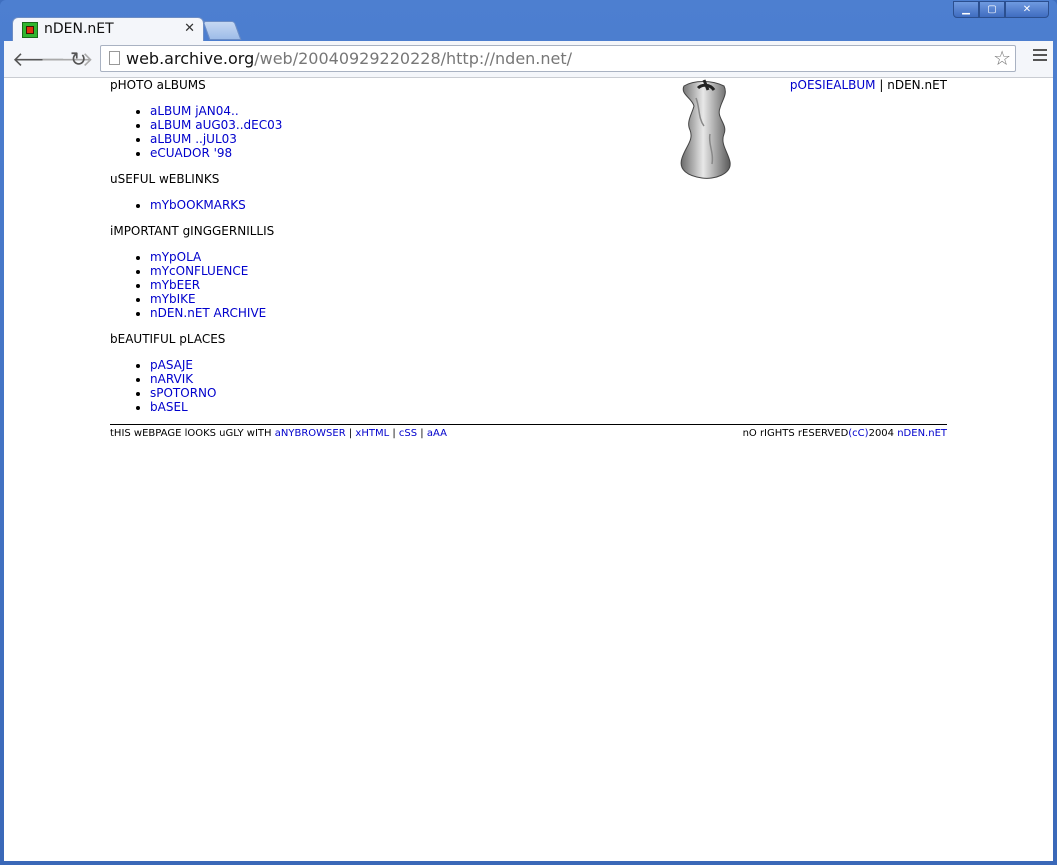 This screenshot has height=865, width=1057. What do you see at coordinates (966, 9) in the screenshot?
I see `minimize-button: ▁` at bounding box center [966, 9].